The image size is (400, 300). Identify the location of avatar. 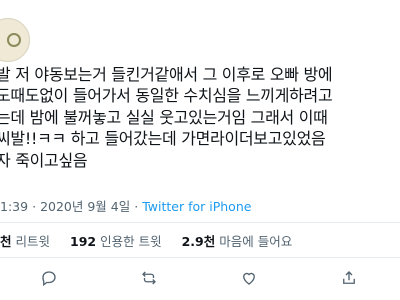
(15, 40).